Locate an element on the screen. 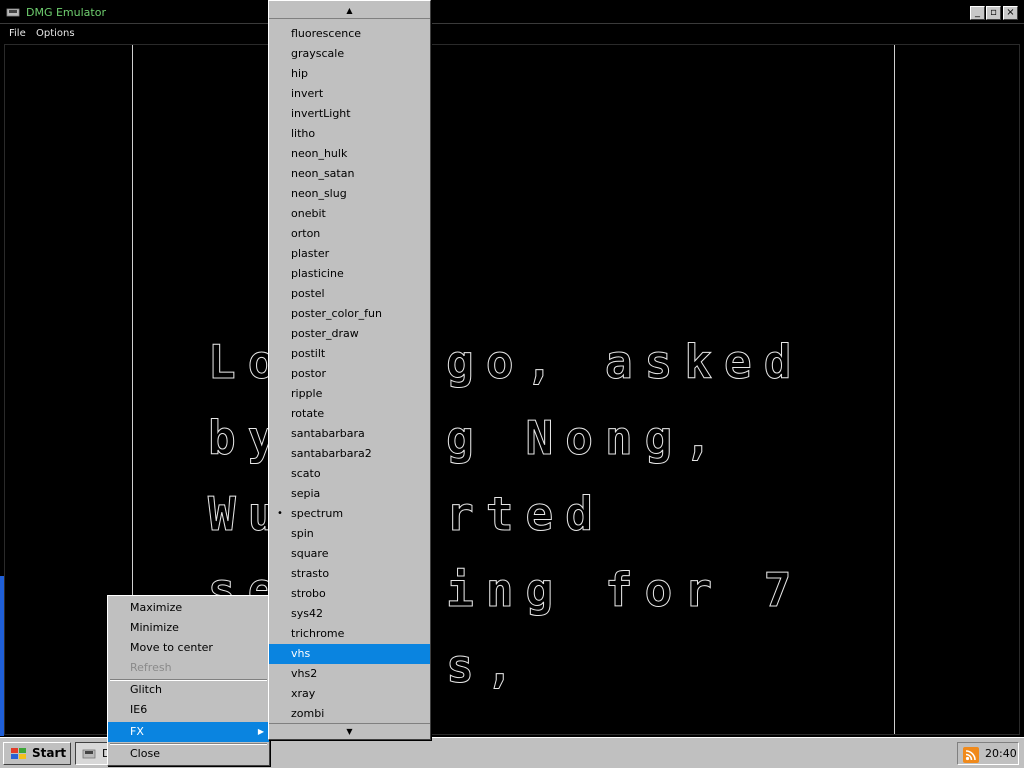 Image resolution: width=1024 pixels, height=768 pixels. fx-item-label: rotate is located at coordinates (308, 413).